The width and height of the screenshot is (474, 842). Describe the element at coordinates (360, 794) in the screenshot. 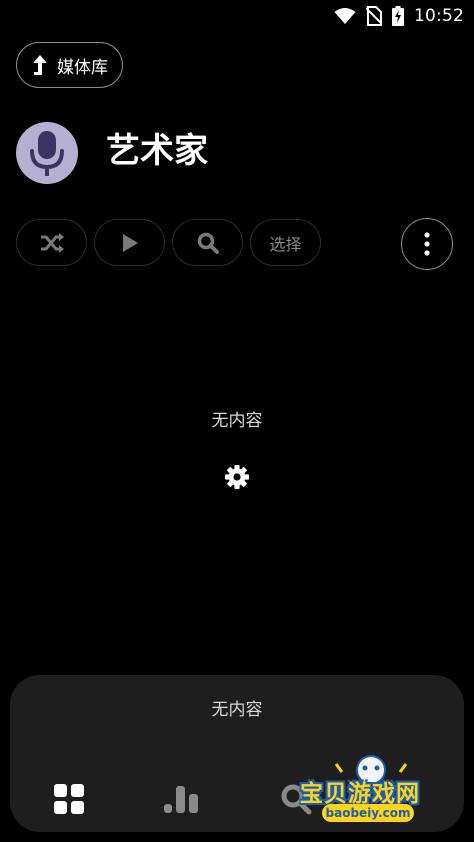

I see `watermark-title: 宝贝游戏网` at that location.